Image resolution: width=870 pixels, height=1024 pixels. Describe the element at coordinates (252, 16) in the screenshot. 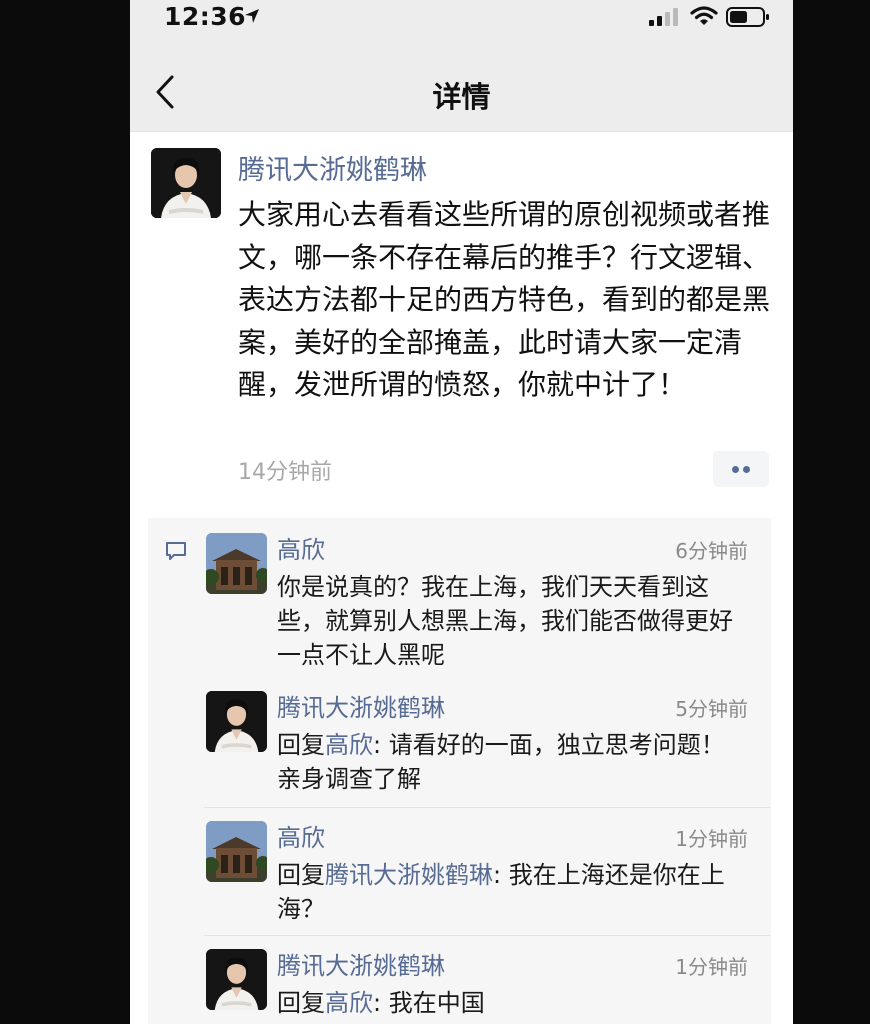

I see `location-arrow-icon` at that location.